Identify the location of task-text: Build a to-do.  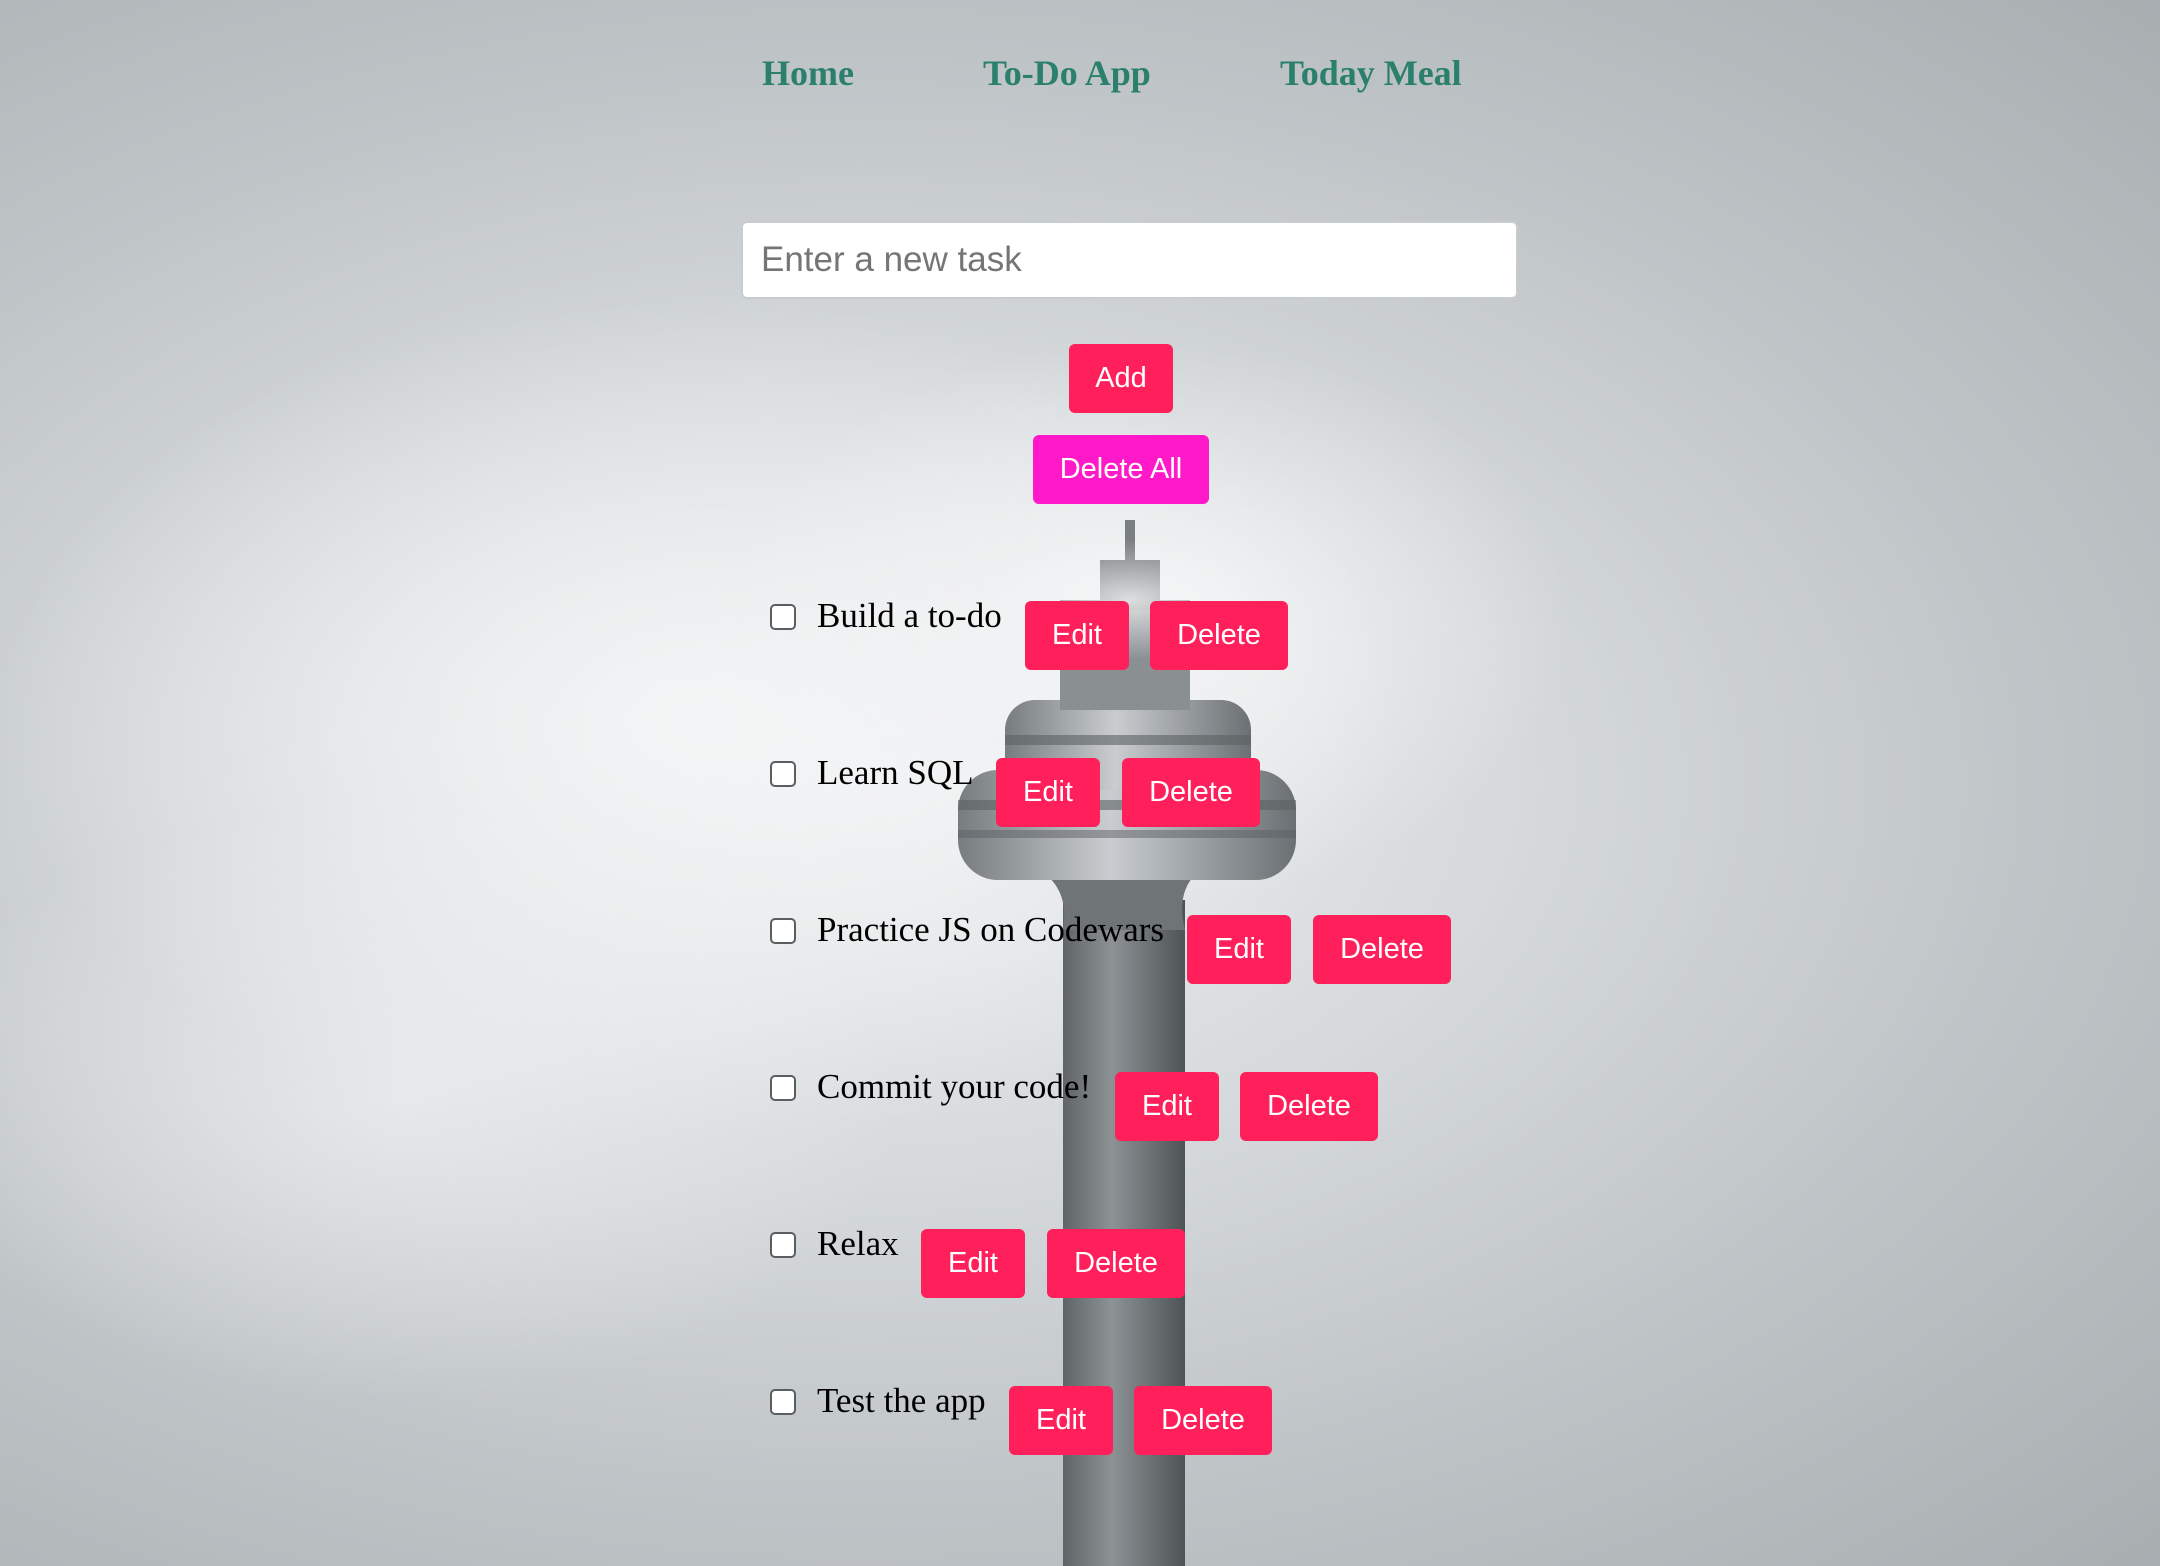
(909, 615).